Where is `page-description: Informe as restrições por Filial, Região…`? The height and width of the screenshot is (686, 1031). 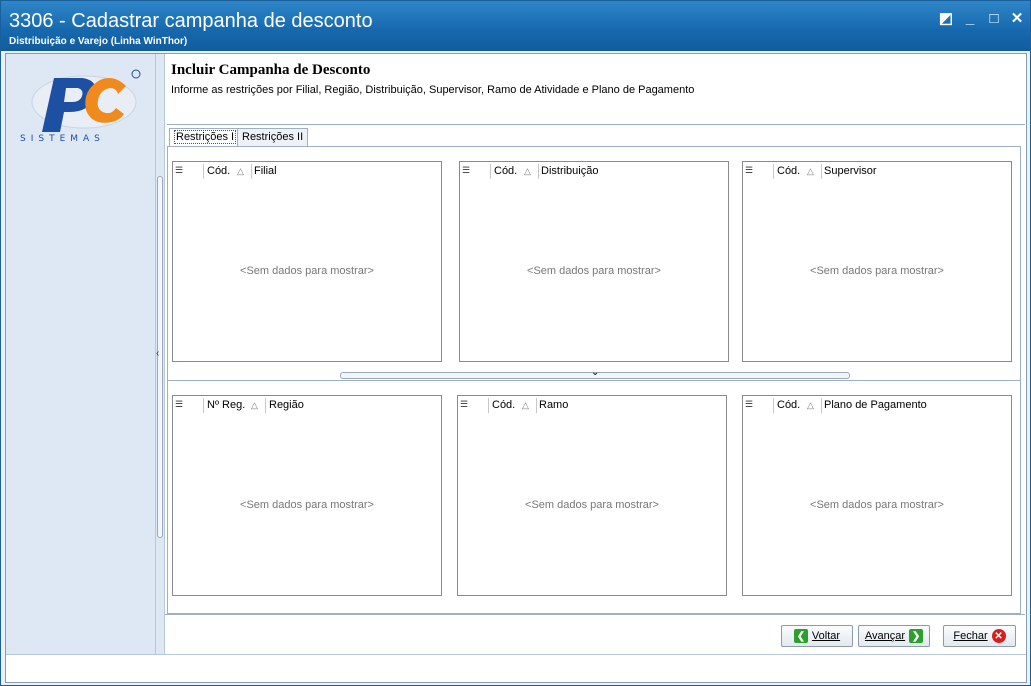
page-description: Informe as restrições por Filial, Região… is located at coordinates (433, 90).